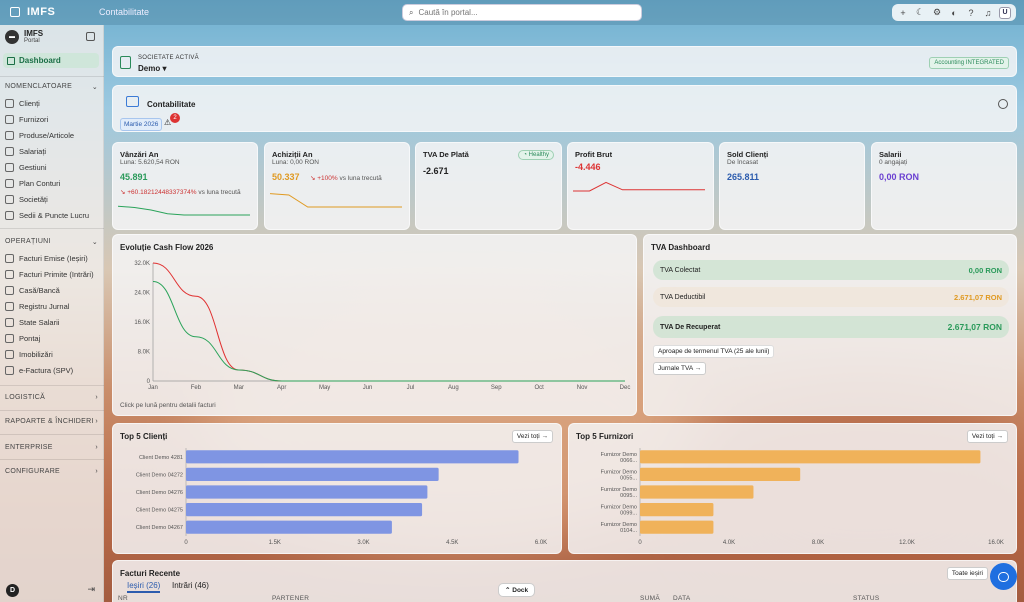  What do you see at coordinates (9, 338) in the screenshot?
I see `clock-icon` at bounding box center [9, 338].